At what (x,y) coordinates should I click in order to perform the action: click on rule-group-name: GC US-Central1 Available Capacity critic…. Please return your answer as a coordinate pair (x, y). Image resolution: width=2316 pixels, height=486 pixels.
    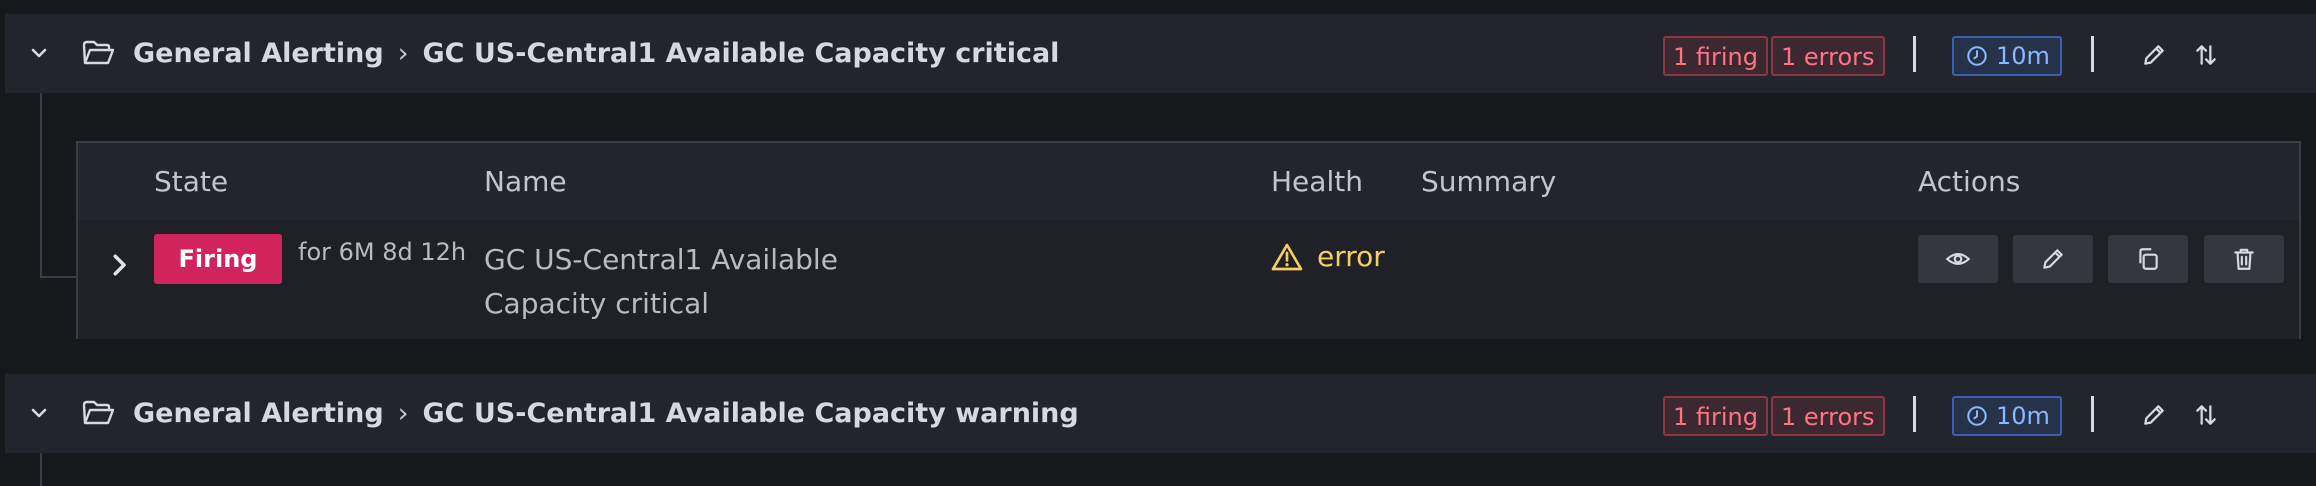
    Looking at the image, I should click on (741, 53).